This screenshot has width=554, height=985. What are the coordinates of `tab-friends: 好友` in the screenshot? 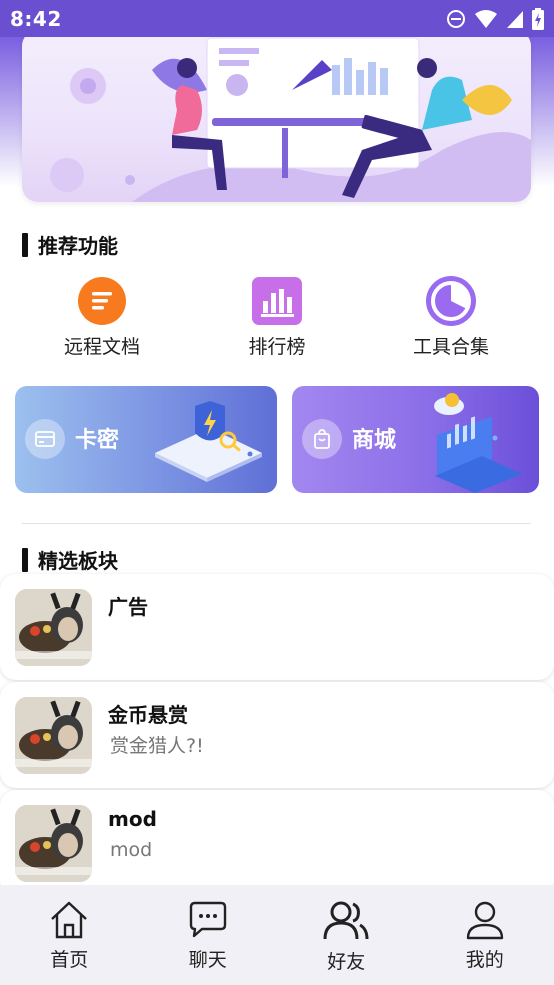 It's located at (346, 935).